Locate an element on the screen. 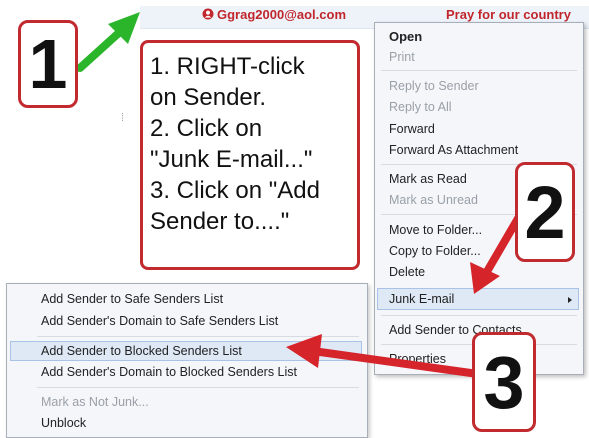 The width and height of the screenshot is (589, 438). instruction-line: 1. RIGHT-click is located at coordinates (227, 66).